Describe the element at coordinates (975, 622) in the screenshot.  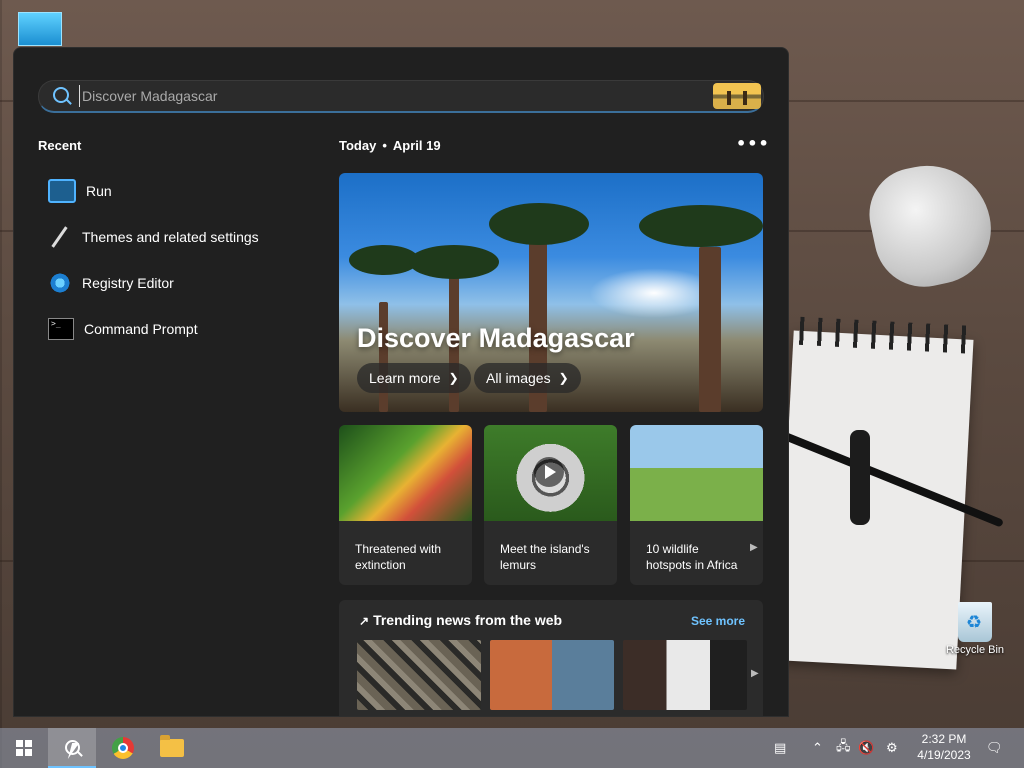
I see `recycle-bin-icon: ♻` at that location.